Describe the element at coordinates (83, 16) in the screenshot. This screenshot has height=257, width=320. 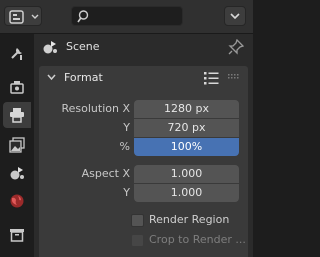
I see `search-icon` at that location.